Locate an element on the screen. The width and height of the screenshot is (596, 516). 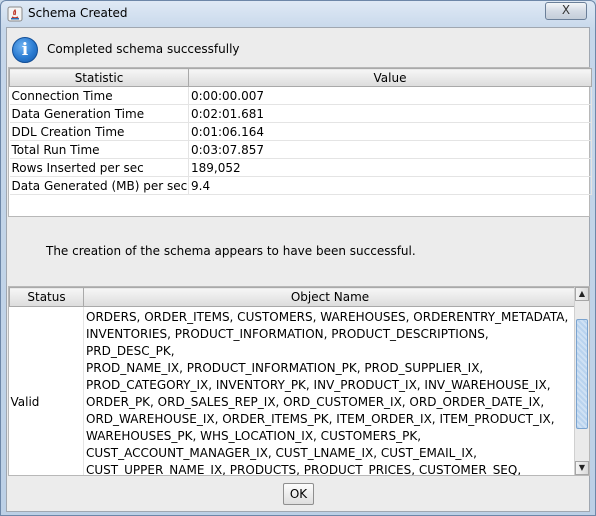
statistic-value: 0:01:06.164 is located at coordinates (390, 131).